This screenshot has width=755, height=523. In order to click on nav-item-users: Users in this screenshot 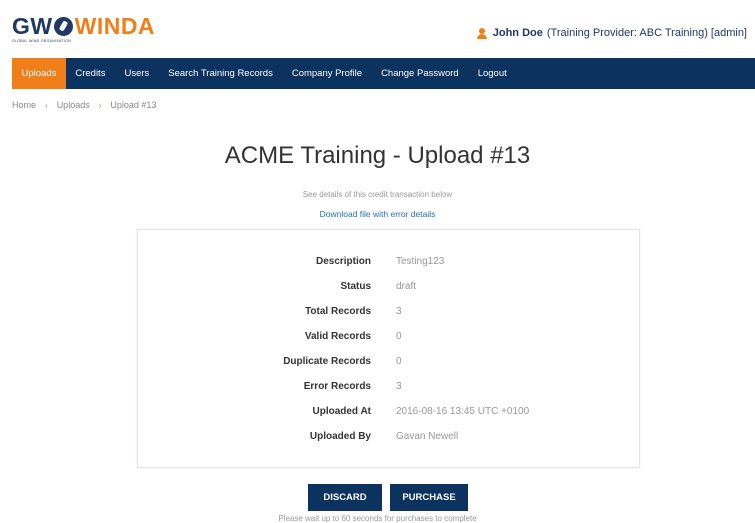, I will do `click(137, 73)`.